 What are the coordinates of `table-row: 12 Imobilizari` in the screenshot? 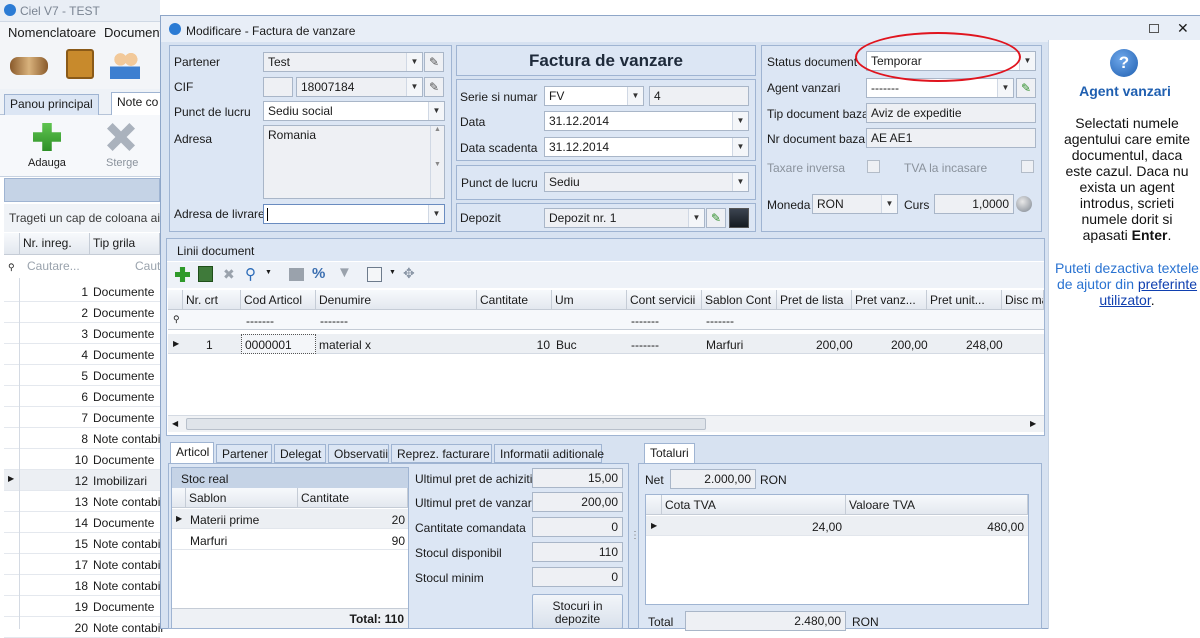 It's located at (82, 480).